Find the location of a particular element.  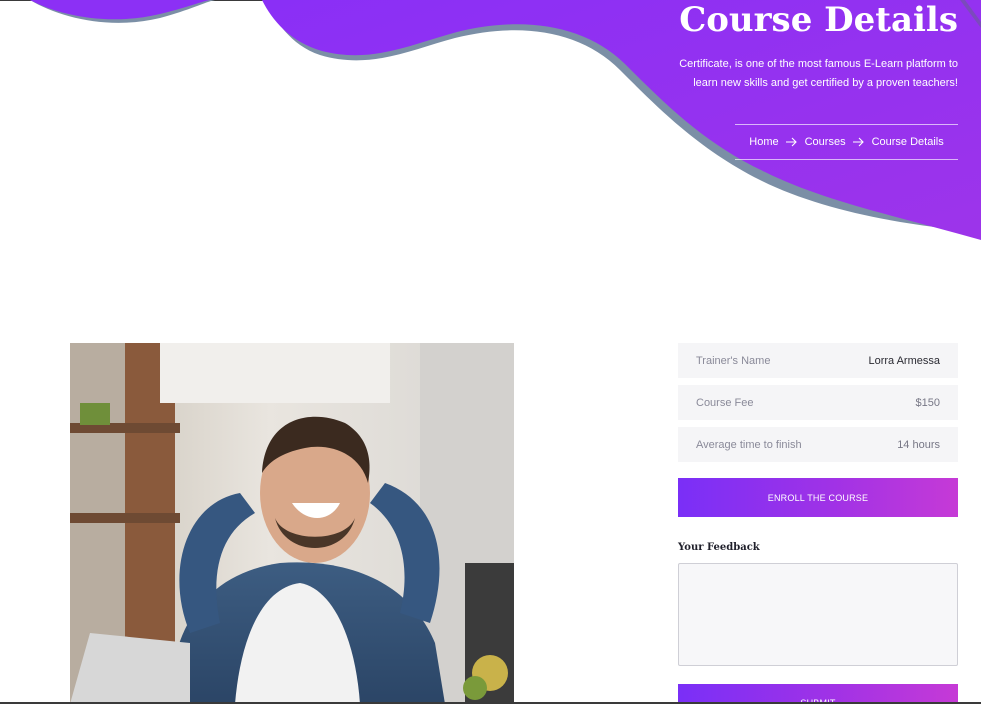

breadcrumb-courses-link: Courses is located at coordinates (825, 142).